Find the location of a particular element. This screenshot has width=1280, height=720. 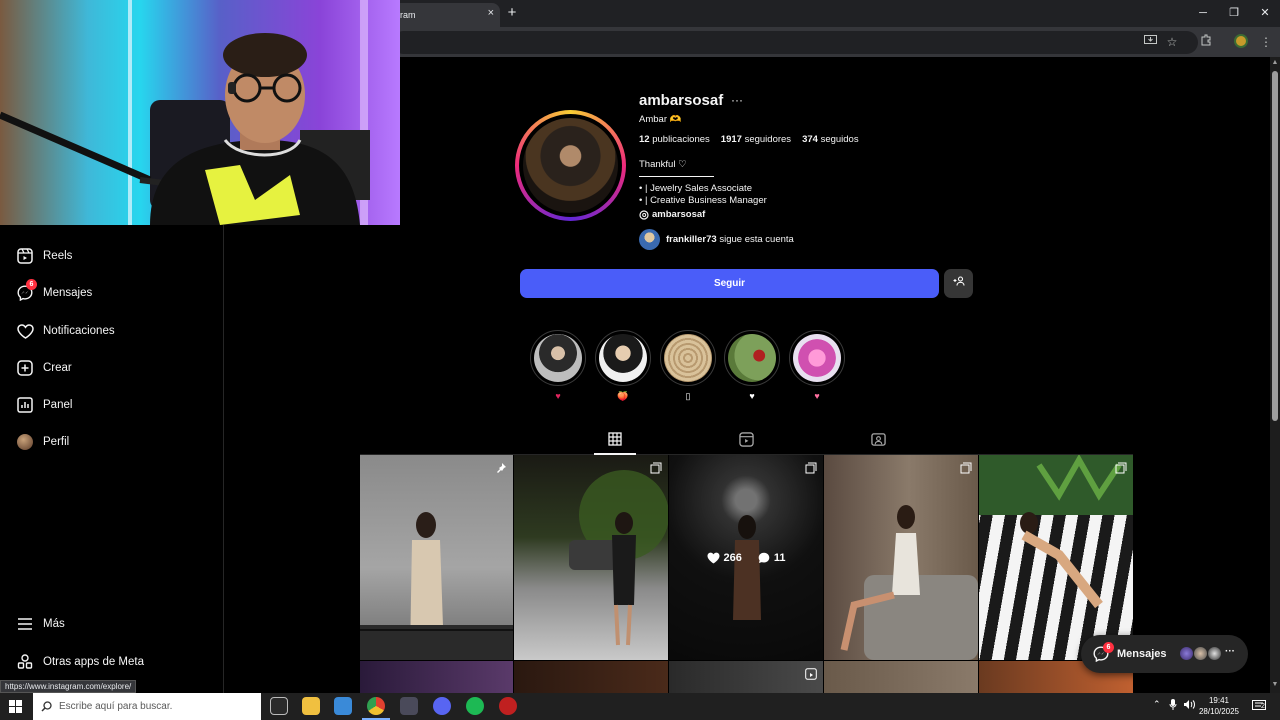

scroll-up-icon: ▲ is located at coordinates (1275, 63).